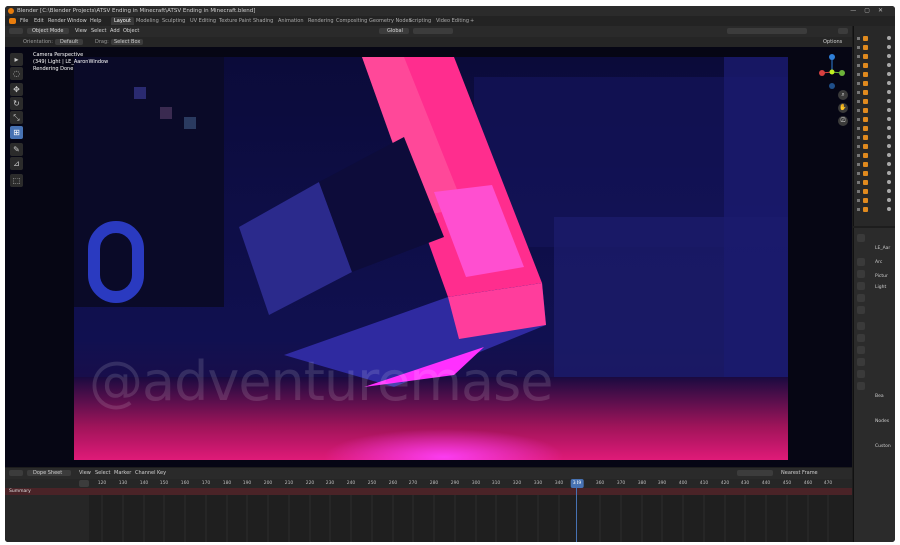  Describe the element at coordinates (881, 276) in the screenshot. I see `preview-panel-label: Pictur` at that location.